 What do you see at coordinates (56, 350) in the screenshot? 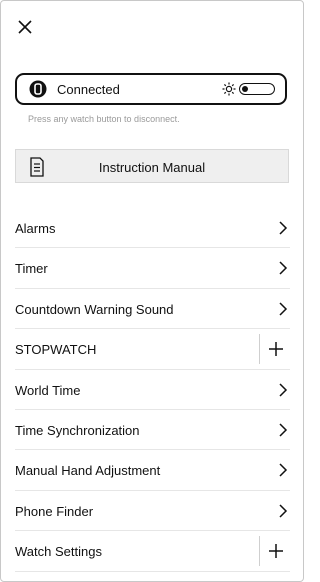
I see `menu-item-label: STOPWATCH` at bounding box center [56, 350].